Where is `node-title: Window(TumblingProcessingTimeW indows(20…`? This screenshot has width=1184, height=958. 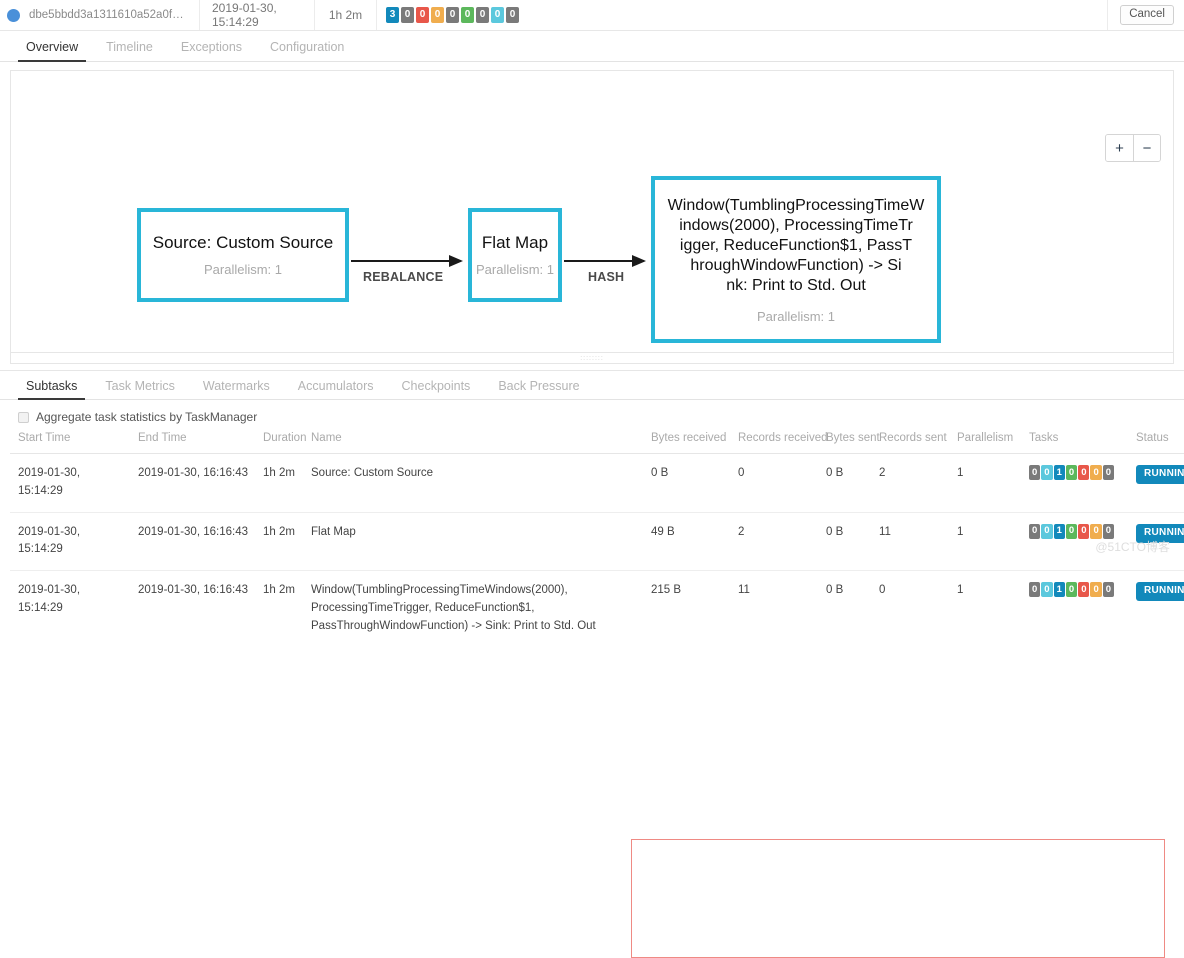
node-title: Window(TumblingProcessingTimeW indows(20… is located at coordinates (796, 245).